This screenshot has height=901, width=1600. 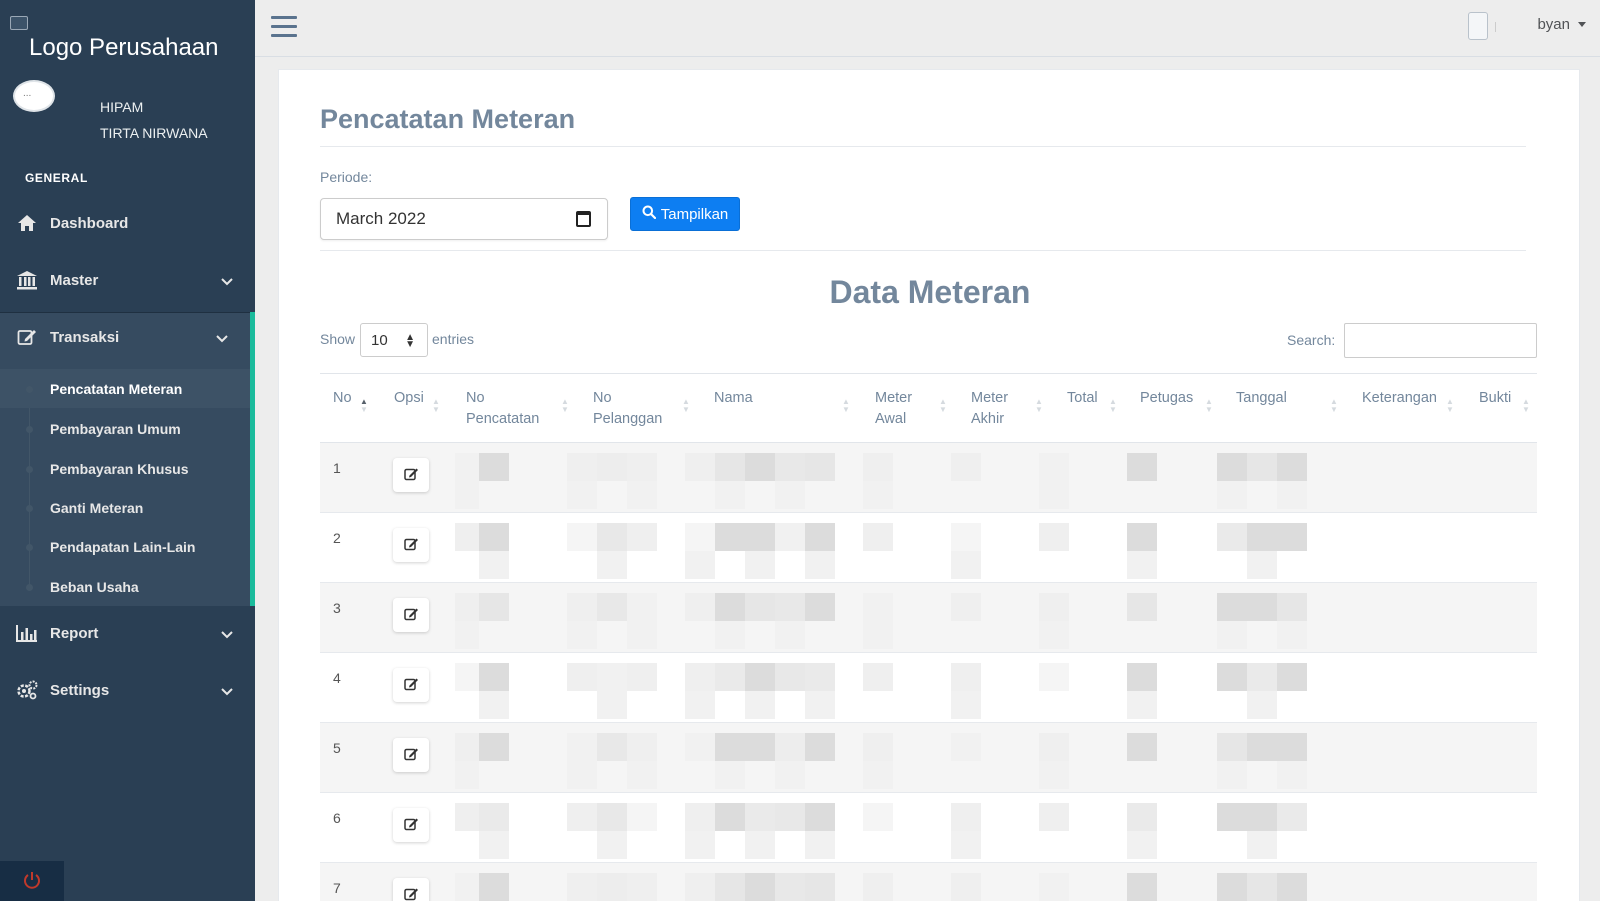 I want to click on nav-transaksi: Transaksi, so click(x=127, y=337).